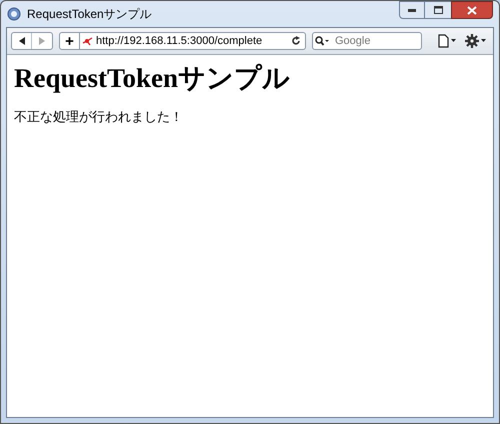  Describe the element at coordinates (153, 78) in the screenshot. I see `page-heading: RequestTokenサンプル` at that location.